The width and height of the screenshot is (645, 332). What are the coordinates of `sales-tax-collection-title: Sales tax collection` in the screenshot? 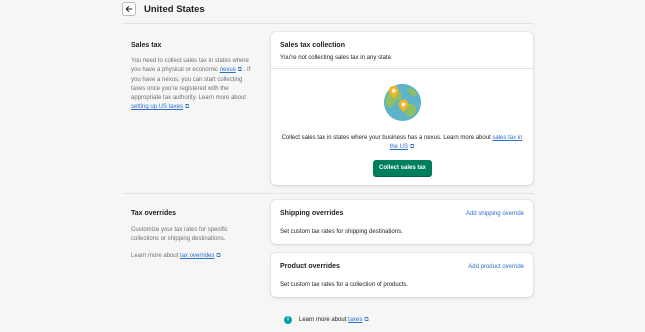 It's located at (312, 45).